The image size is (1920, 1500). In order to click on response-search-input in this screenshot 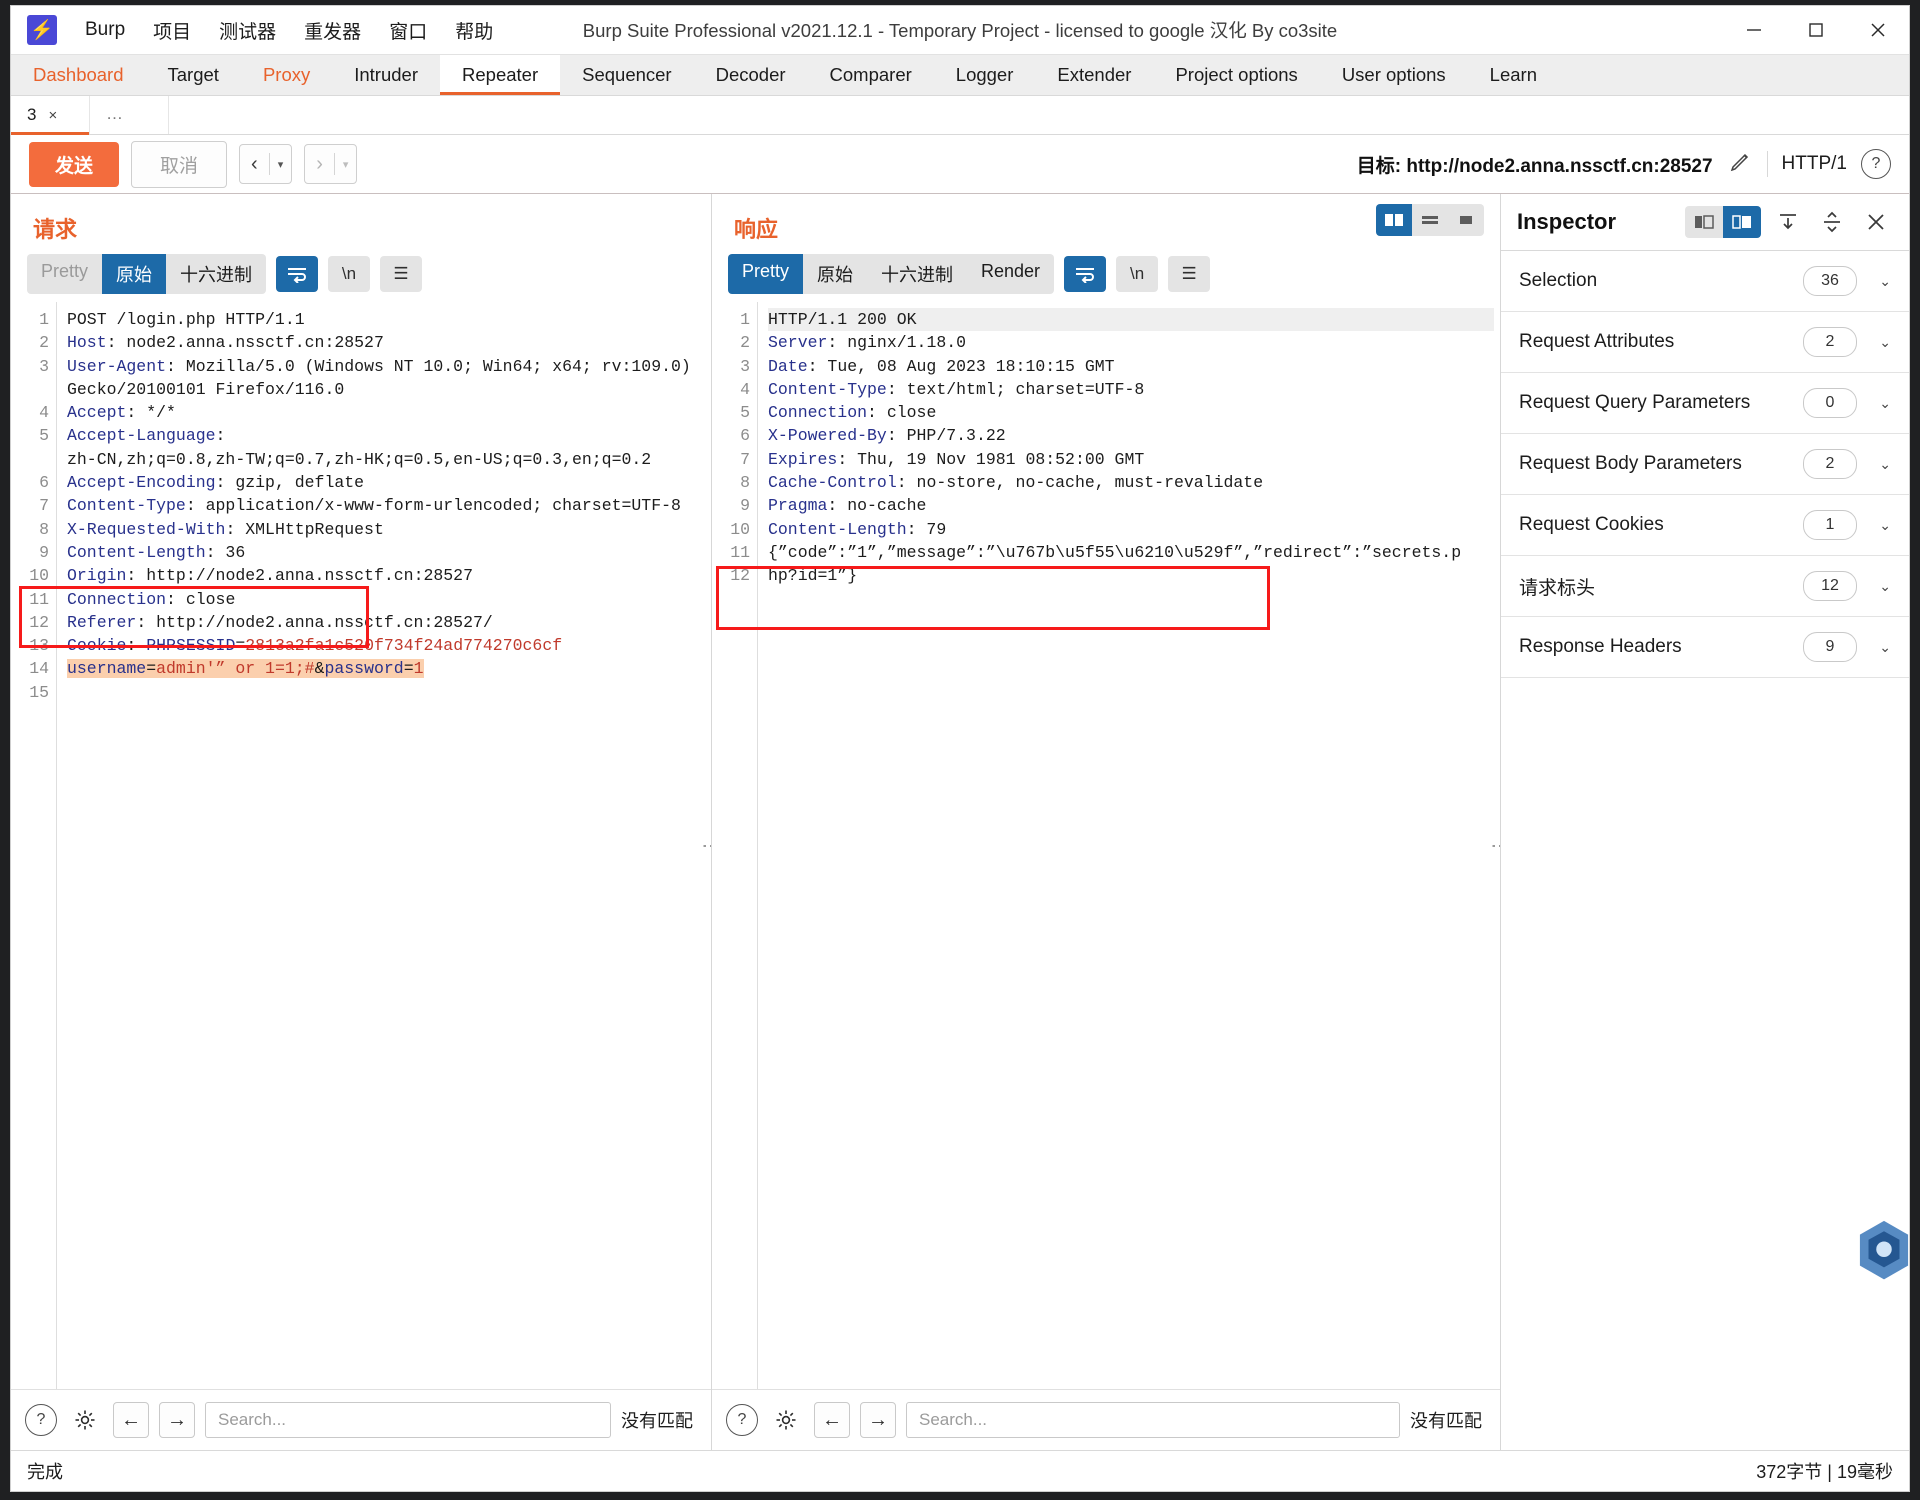, I will do `click(1153, 1420)`.